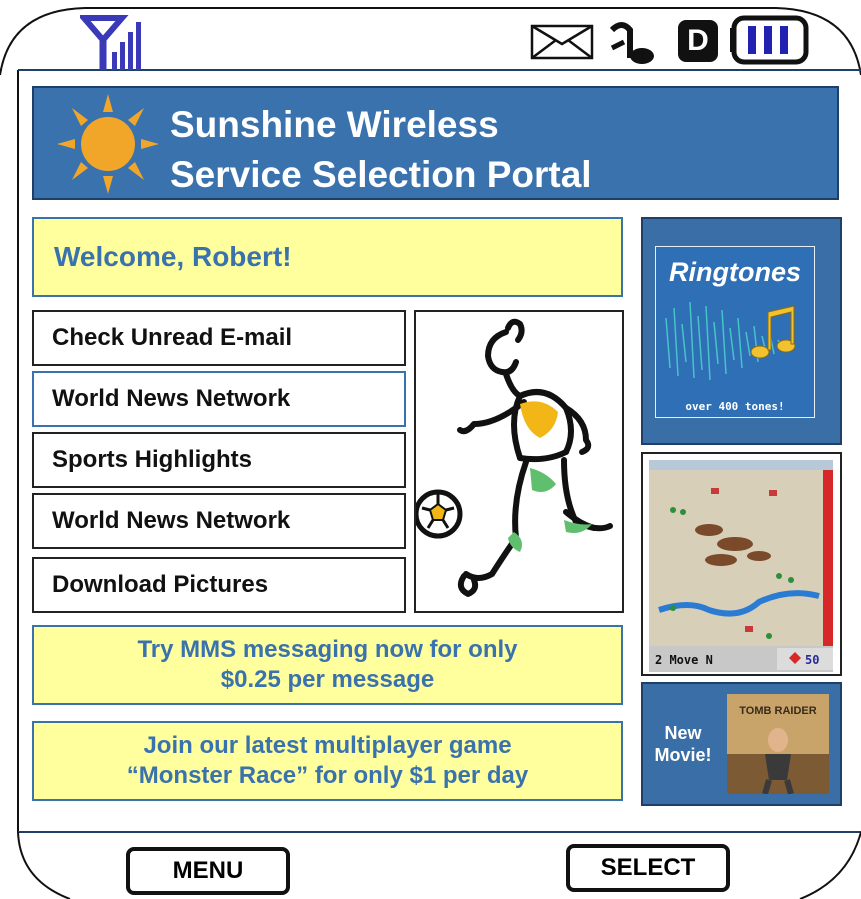 Image resolution: width=861 pixels, height=899 pixels. I want to click on movie-poster-title: TOMB RAIDER, so click(777, 711).